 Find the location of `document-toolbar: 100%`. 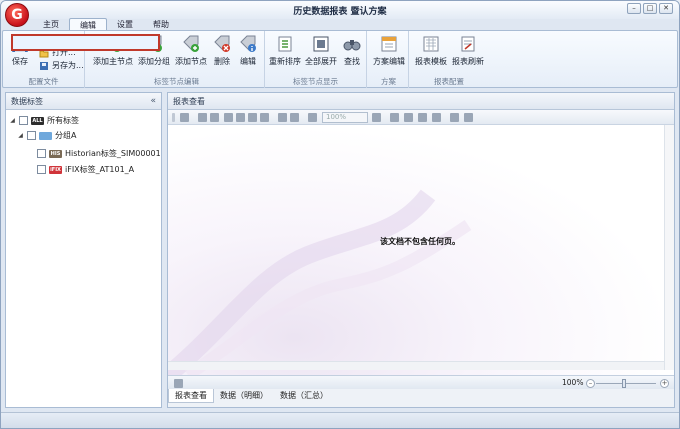

document-toolbar: 100% is located at coordinates (421, 117).